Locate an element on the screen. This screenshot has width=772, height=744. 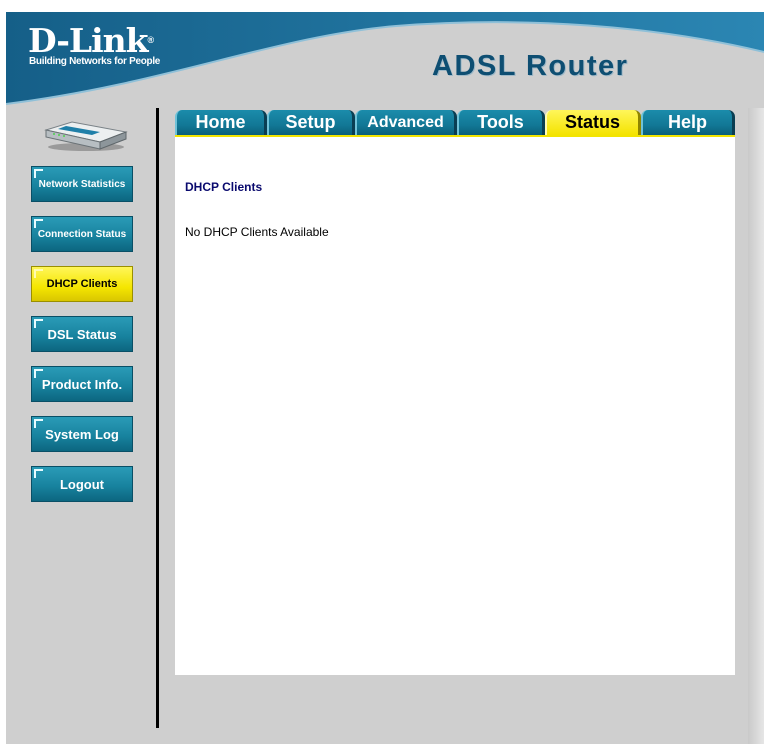
tab-status: Status is located at coordinates (593, 122).